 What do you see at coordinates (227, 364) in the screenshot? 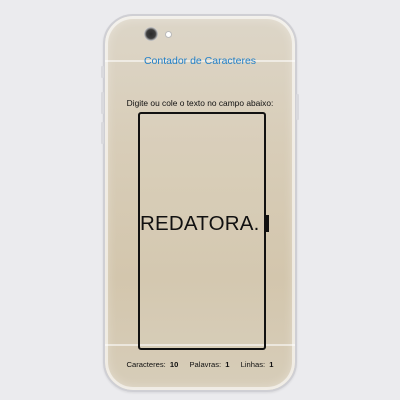
I see `words-count: 1` at bounding box center [227, 364].